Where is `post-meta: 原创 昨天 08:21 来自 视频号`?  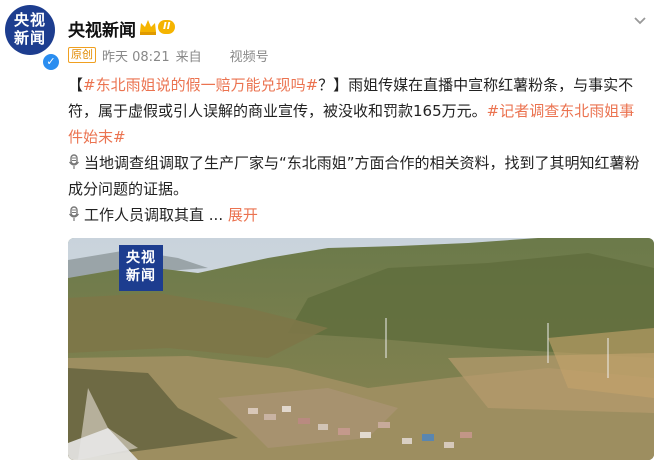 post-meta: 原创 昨天 08:21 来自 视频号 is located at coordinates (168, 55).